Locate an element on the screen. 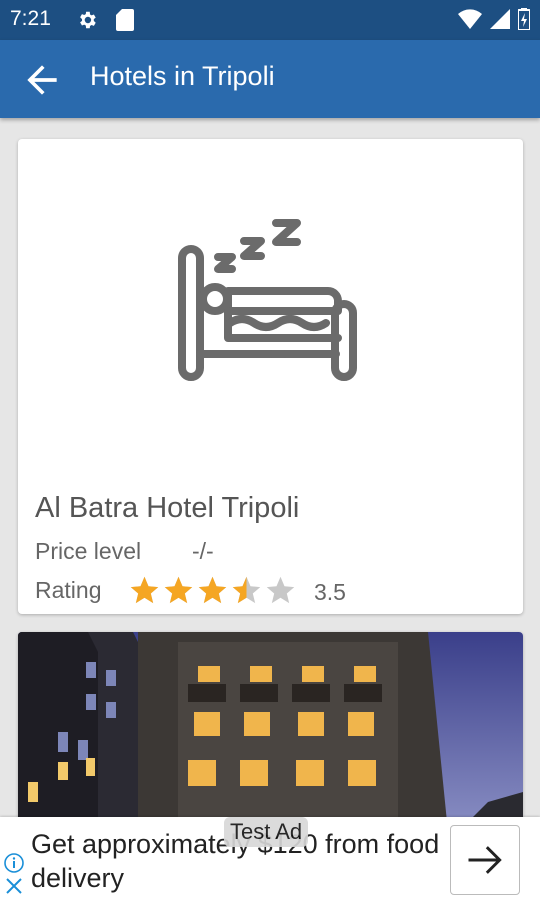 This screenshot has height=900, width=540. price-row: Price level -/- is located at coordinates (124, 551).